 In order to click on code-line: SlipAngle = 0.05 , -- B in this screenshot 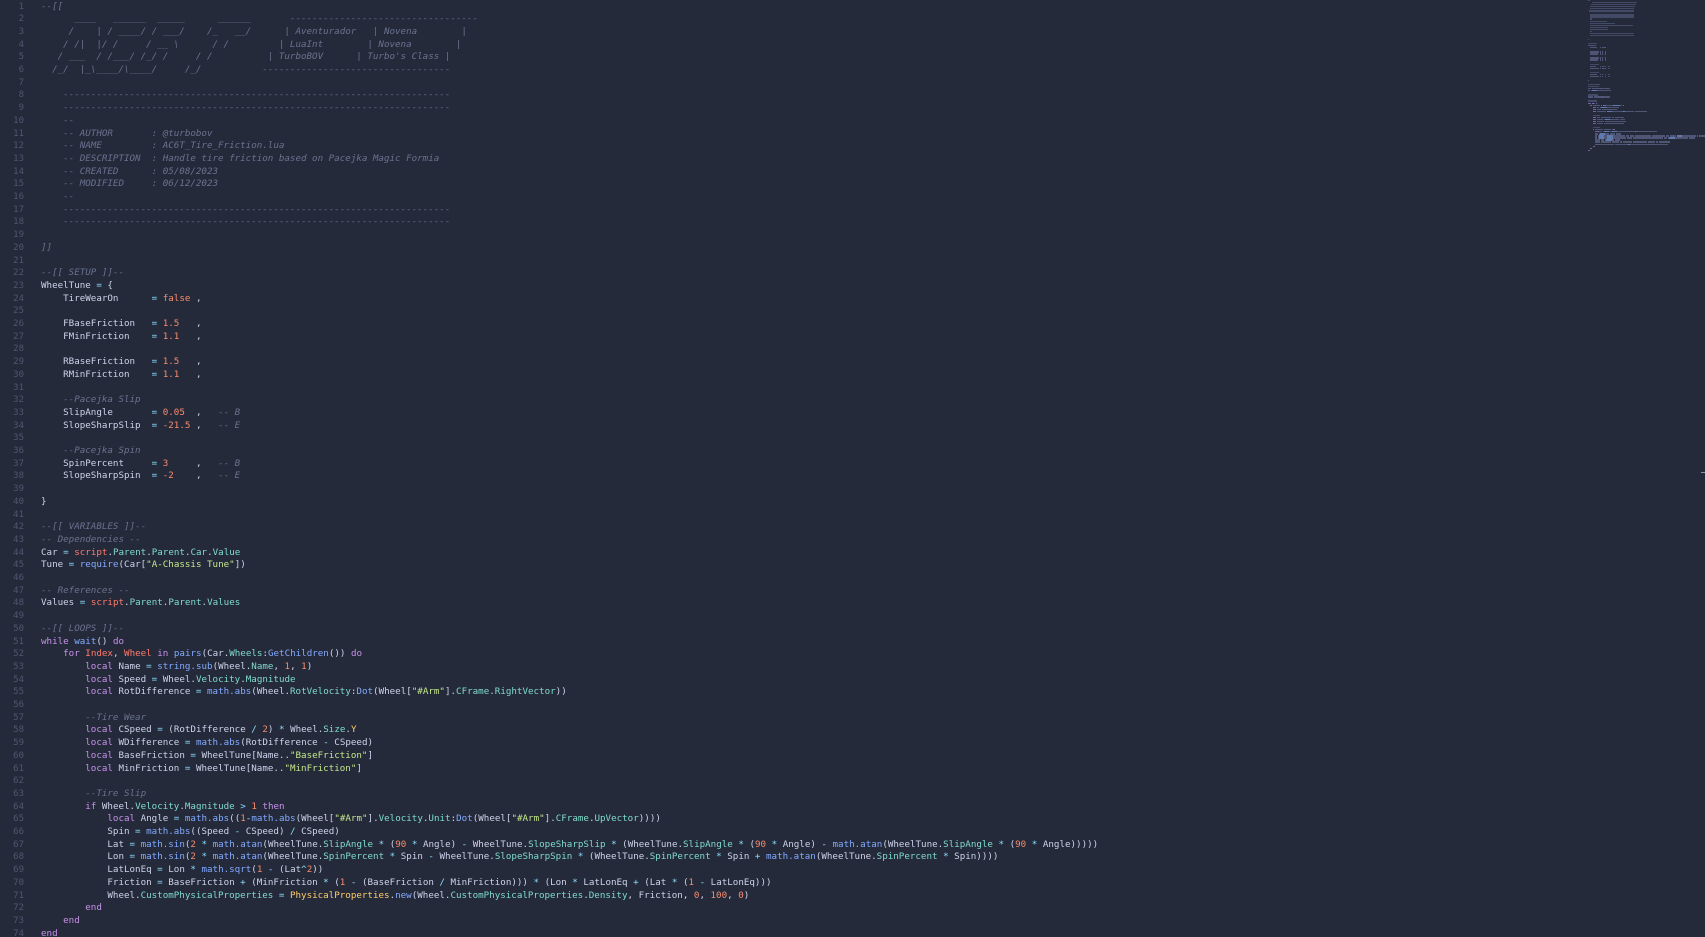, I will do `click(140, 413)`.